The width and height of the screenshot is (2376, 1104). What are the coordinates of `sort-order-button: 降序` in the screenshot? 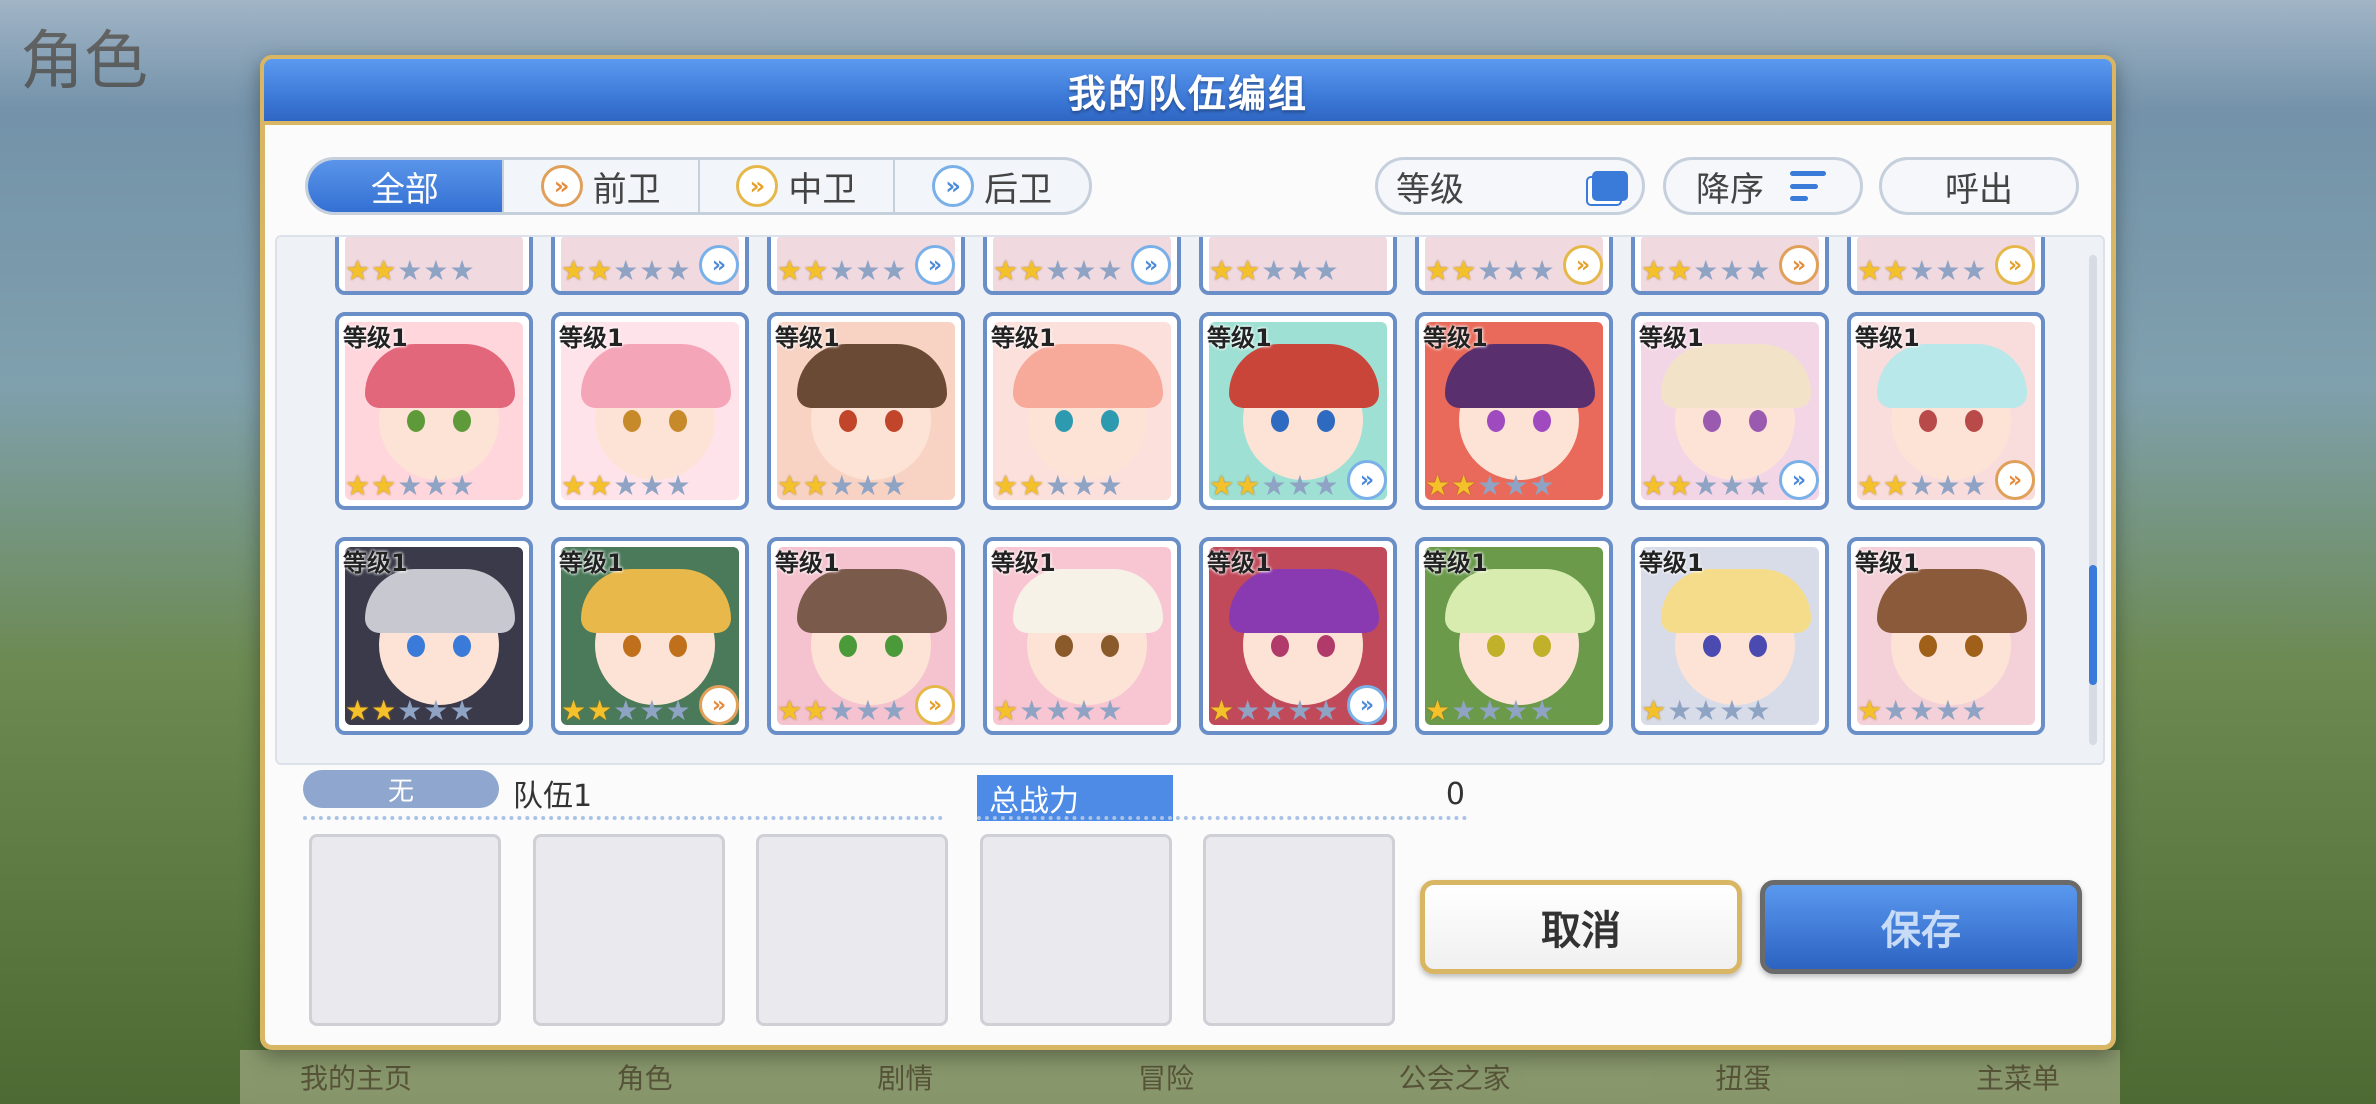 It's located at (1763, 186).